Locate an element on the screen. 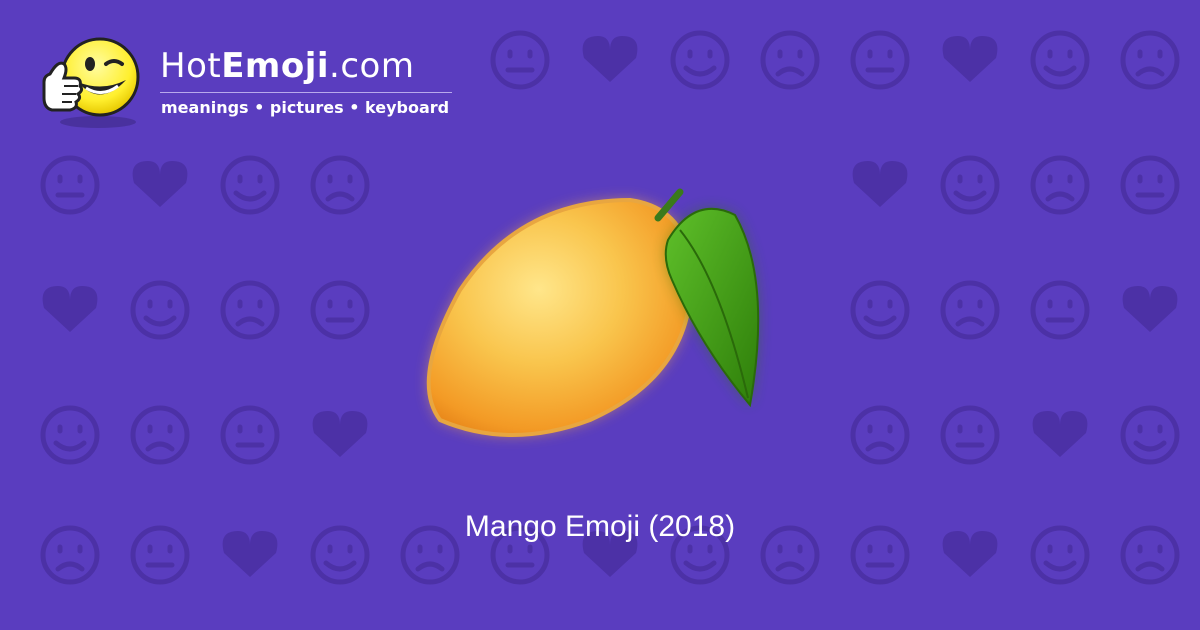 Image resolution: width=1200 pixels, height=630 pixels. logo-divider is located at coordinates (306, 92).